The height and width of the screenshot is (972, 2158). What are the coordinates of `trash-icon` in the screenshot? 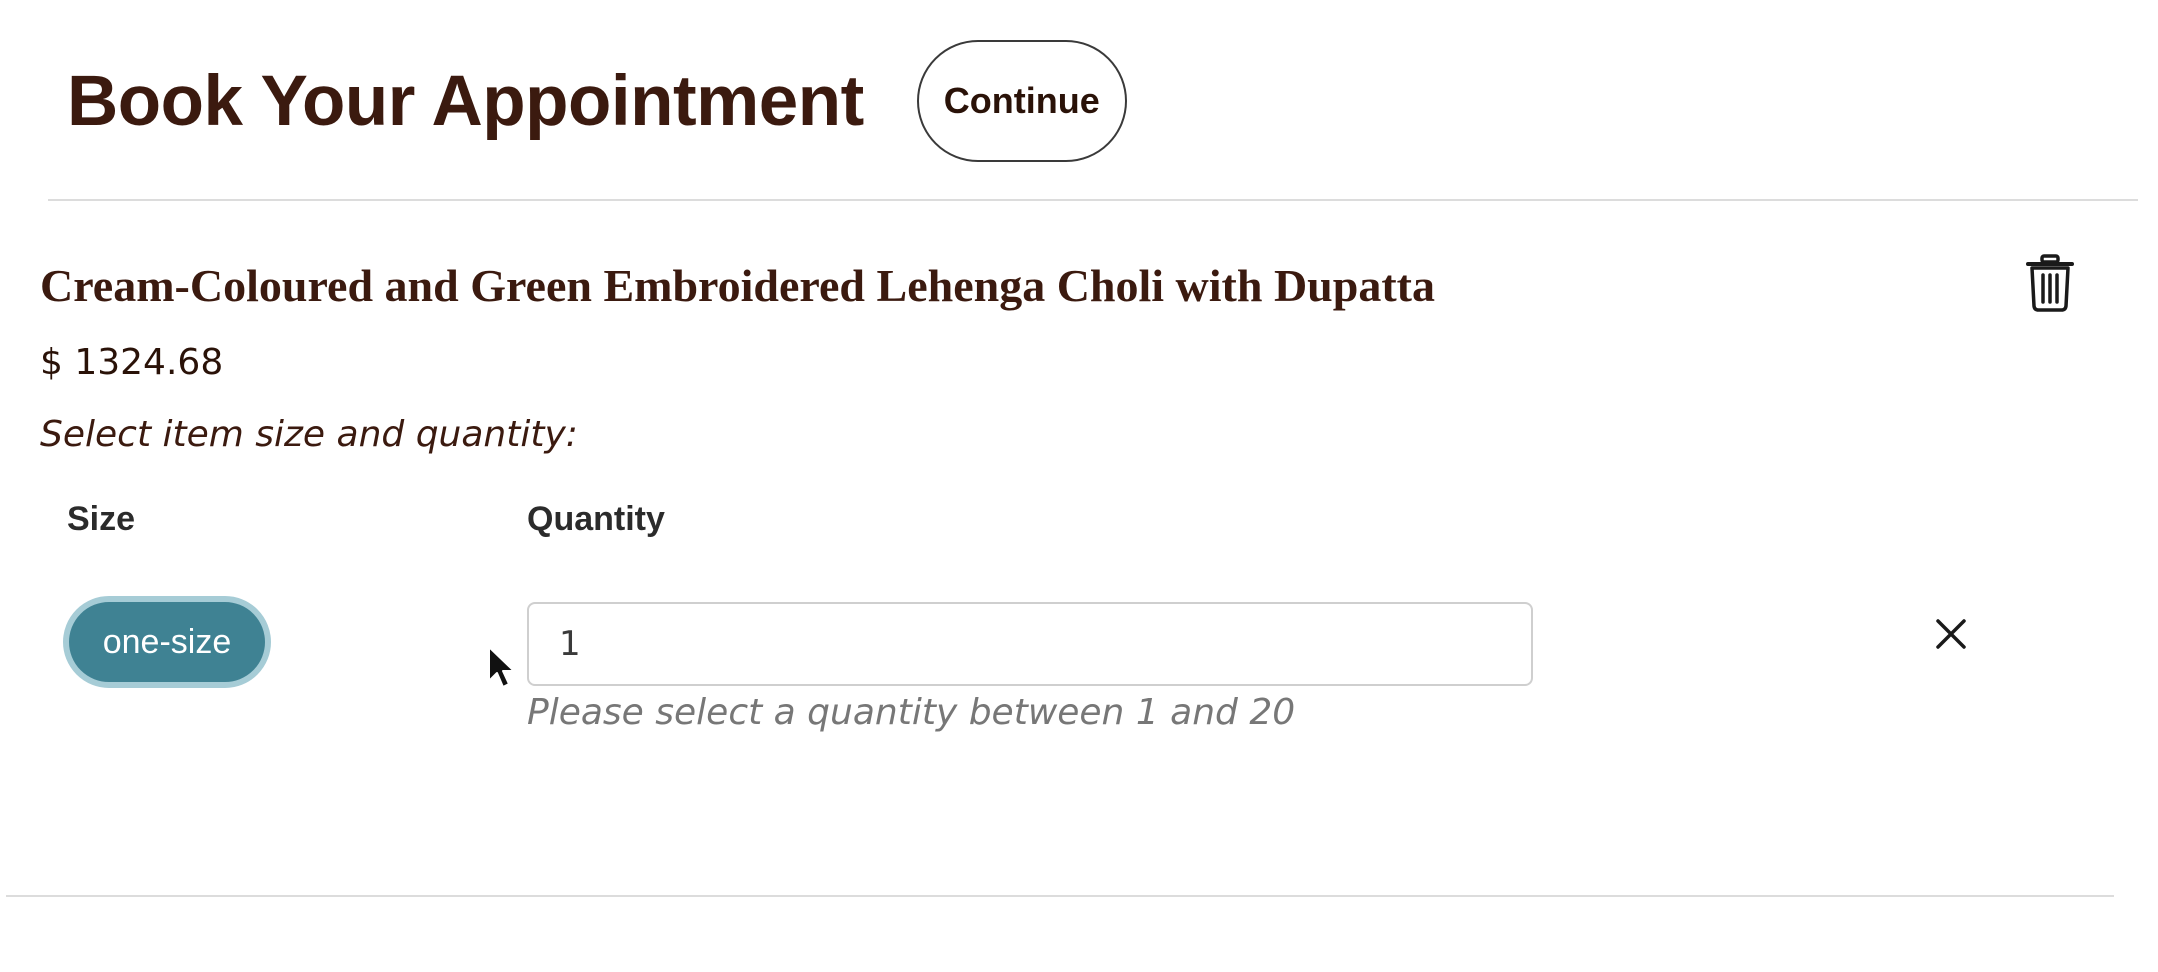 It's located at (2050, 283).